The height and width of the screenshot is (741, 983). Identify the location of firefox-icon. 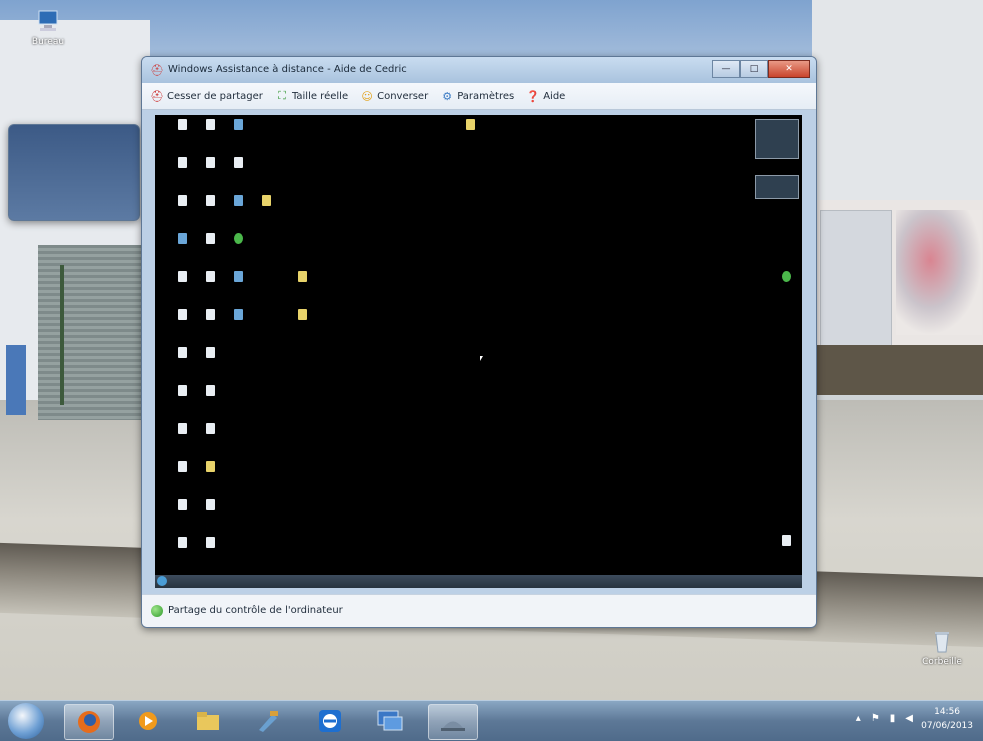
(89, 722).